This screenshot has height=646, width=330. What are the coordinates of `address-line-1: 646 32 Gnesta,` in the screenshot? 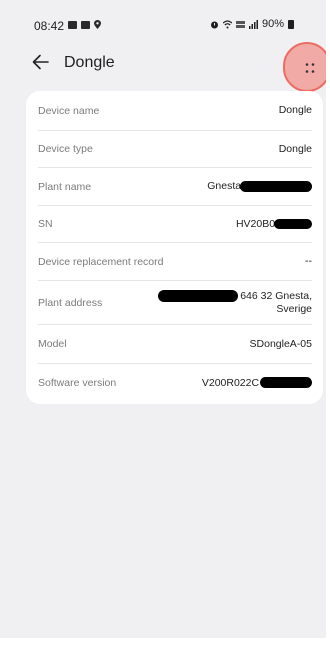 It's located at (235, 296).